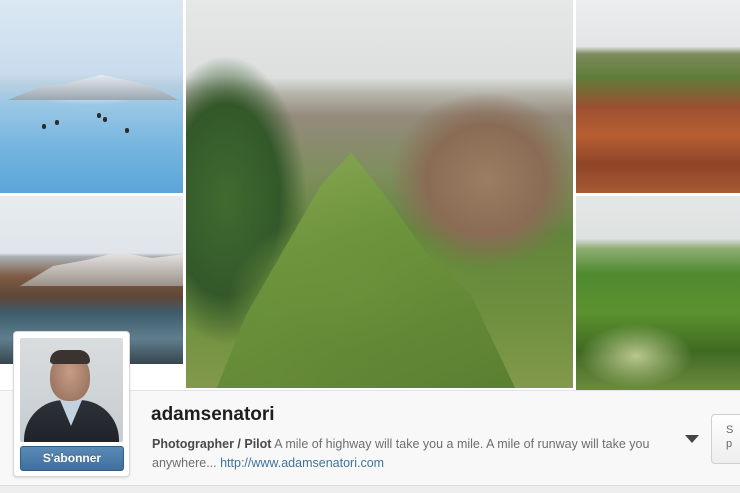  What do you see at coordinates (72, 458) in the screenshot?
I see `follow-button: S'abonner` at bounding box center [72, 458].